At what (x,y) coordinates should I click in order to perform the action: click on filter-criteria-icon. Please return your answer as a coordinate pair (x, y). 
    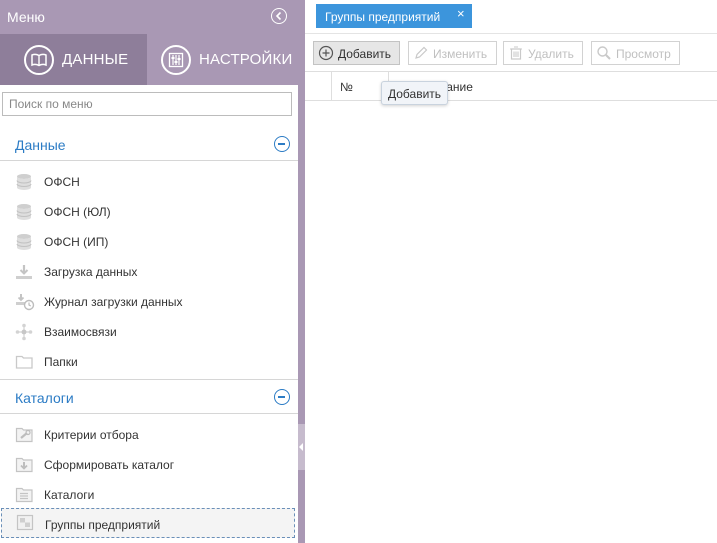
    Looking at the image, I should click on (24, 435).